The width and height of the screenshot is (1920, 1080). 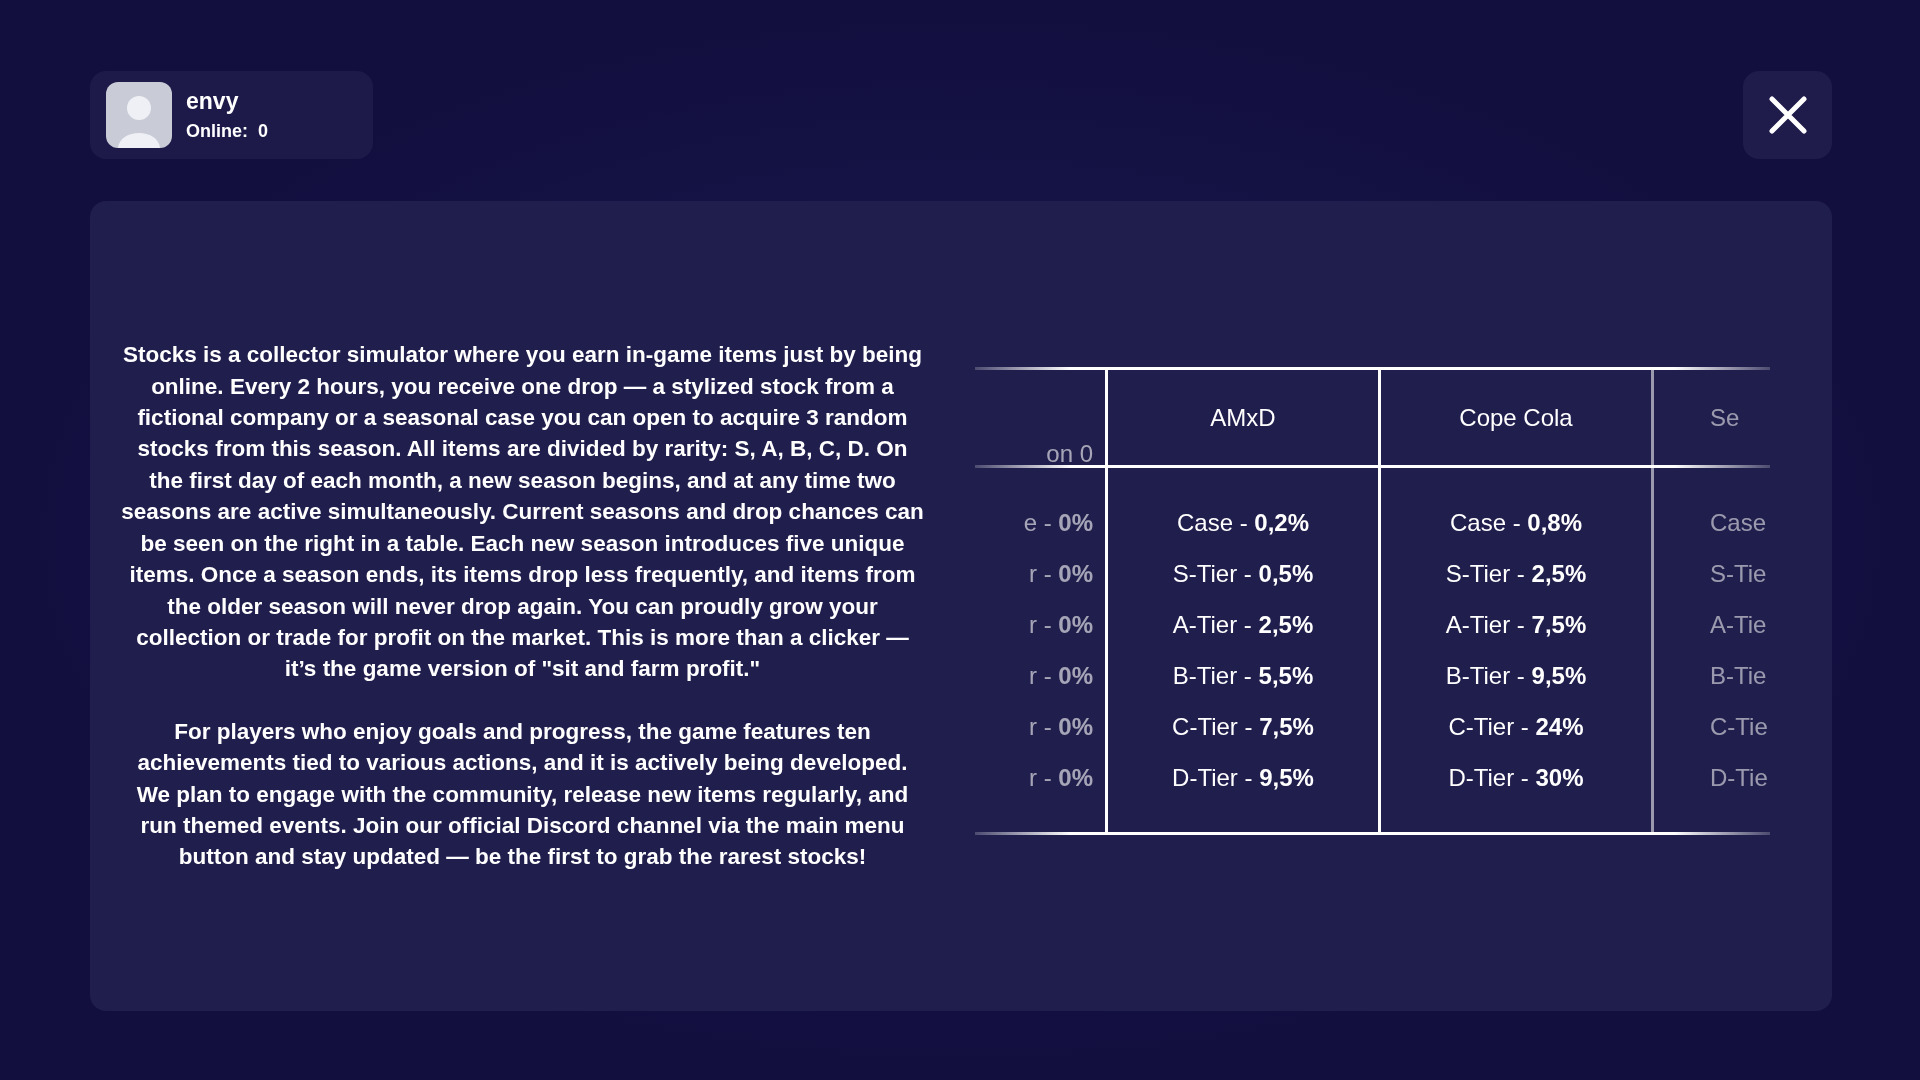 I want to click on column-header: on 0, so click(x=1069, y=454).